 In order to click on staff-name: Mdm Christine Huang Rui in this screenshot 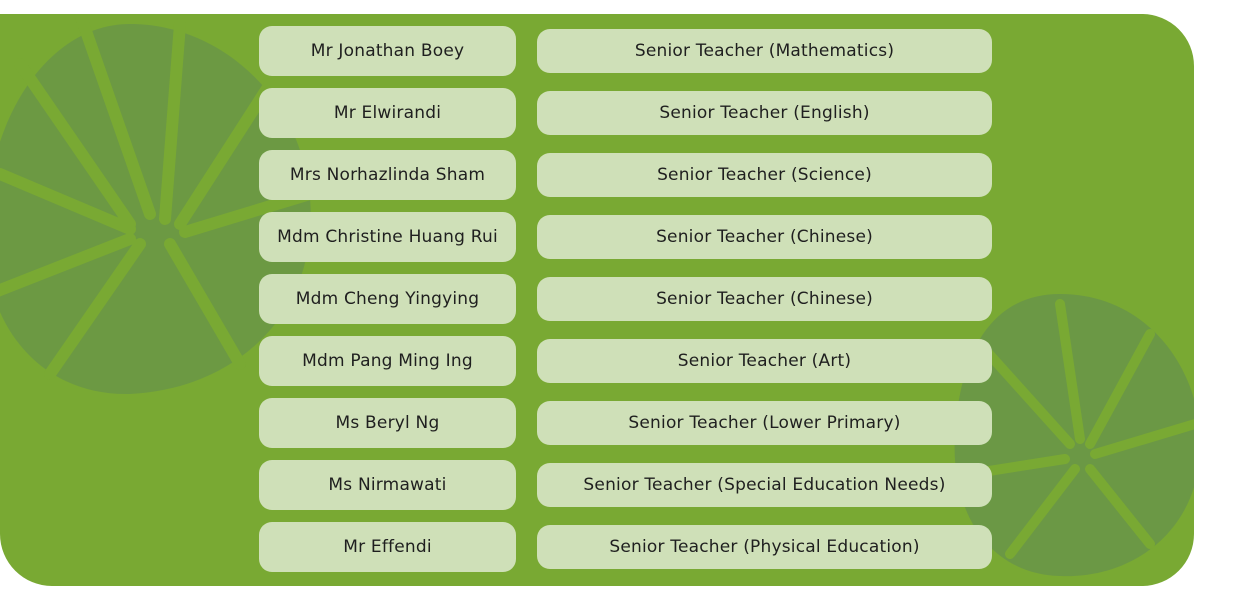, I will do `click(387, 237)`.